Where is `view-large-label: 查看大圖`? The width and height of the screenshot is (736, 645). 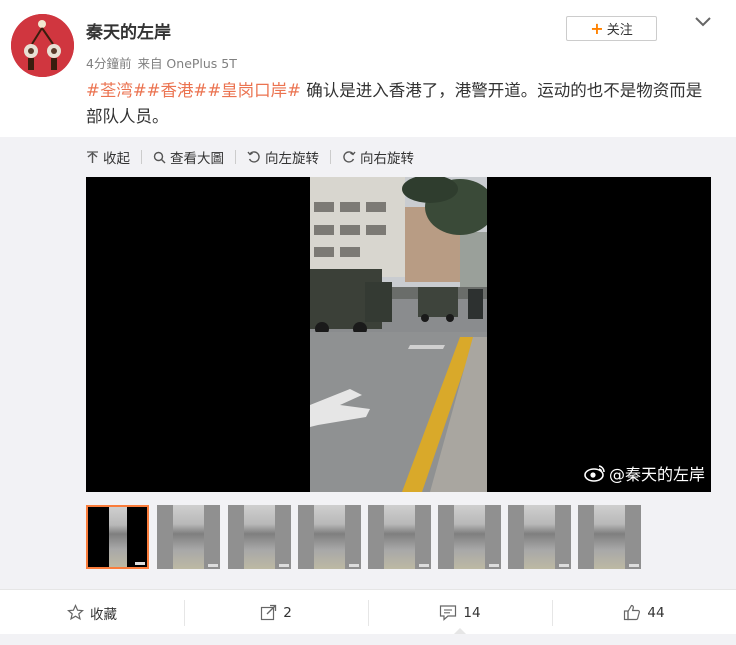
view-large-label: 查看大圖 is located at coordinates (197, 159).